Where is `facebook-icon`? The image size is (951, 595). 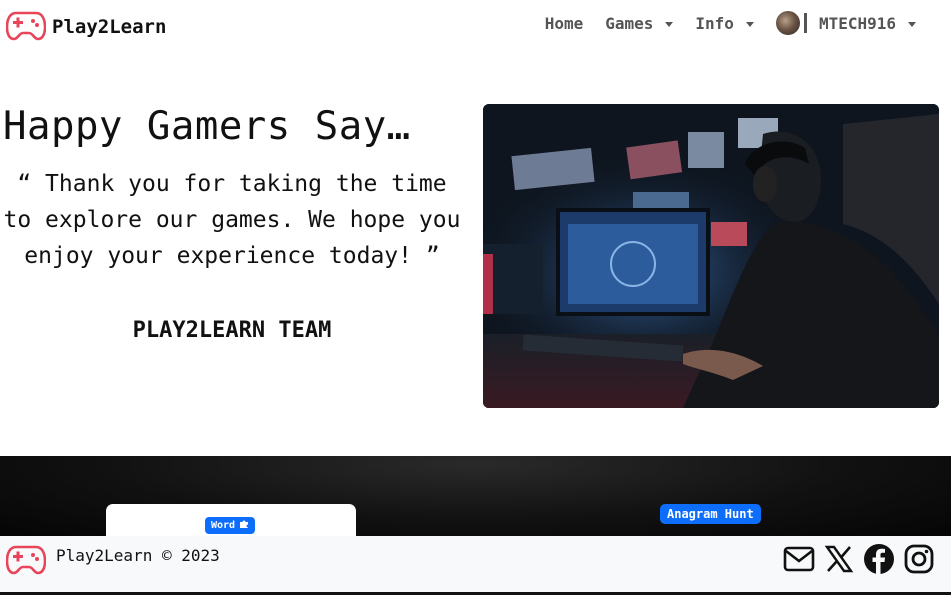
facebook-icon is located at coordinates (879, 559).